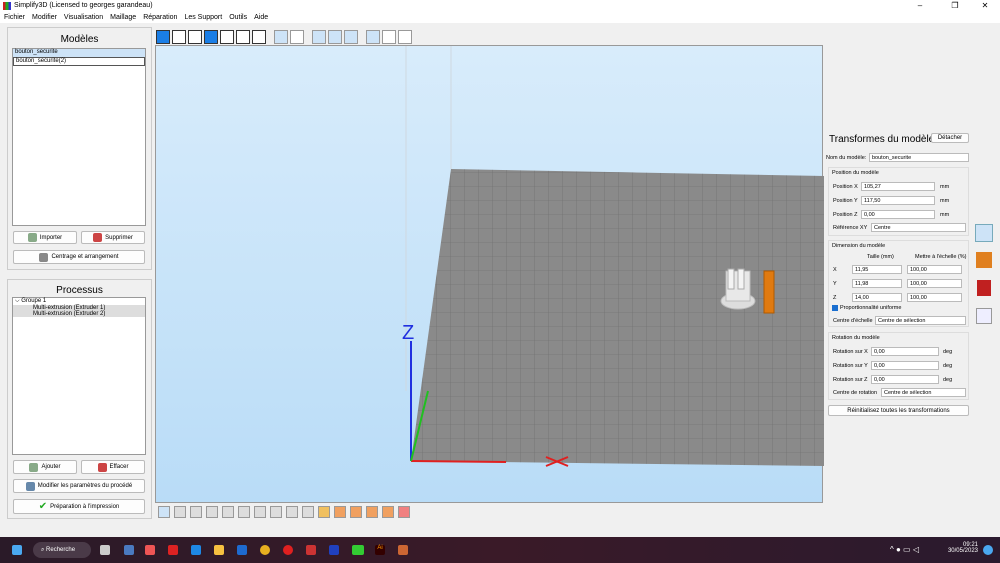 The width and height of the screenshot is (1000, 563). I want to click on menu-fichier: Fichier, so click(14, 17).